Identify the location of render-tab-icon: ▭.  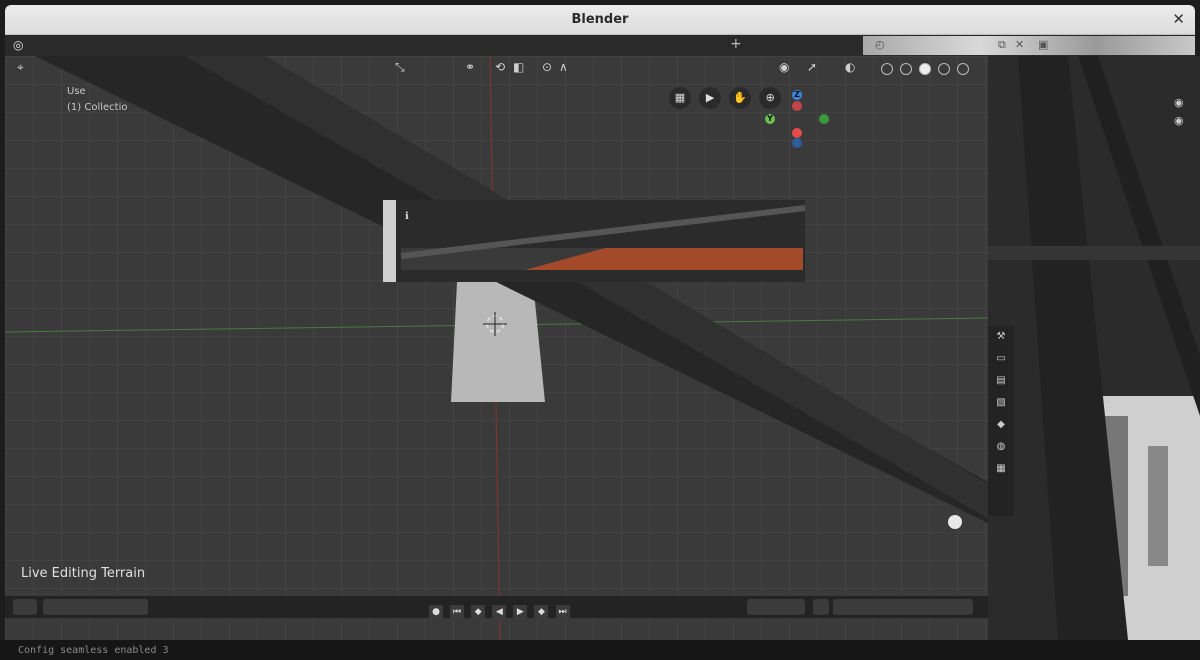
(1001, 359).